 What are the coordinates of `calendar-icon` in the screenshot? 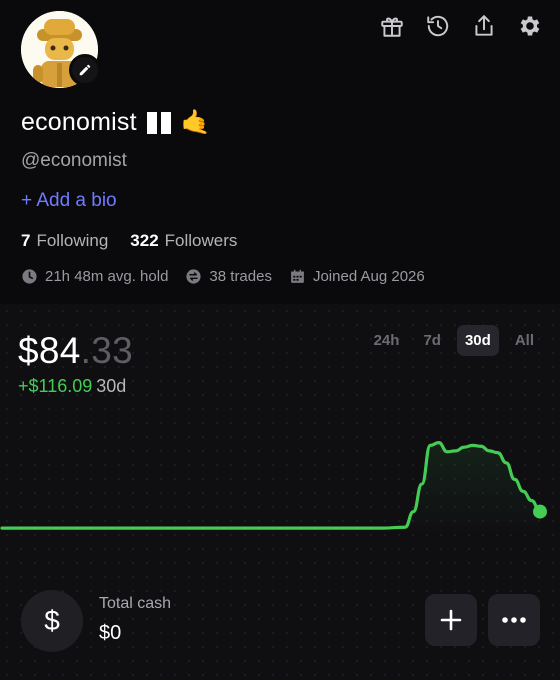 It's located at (297, 276).